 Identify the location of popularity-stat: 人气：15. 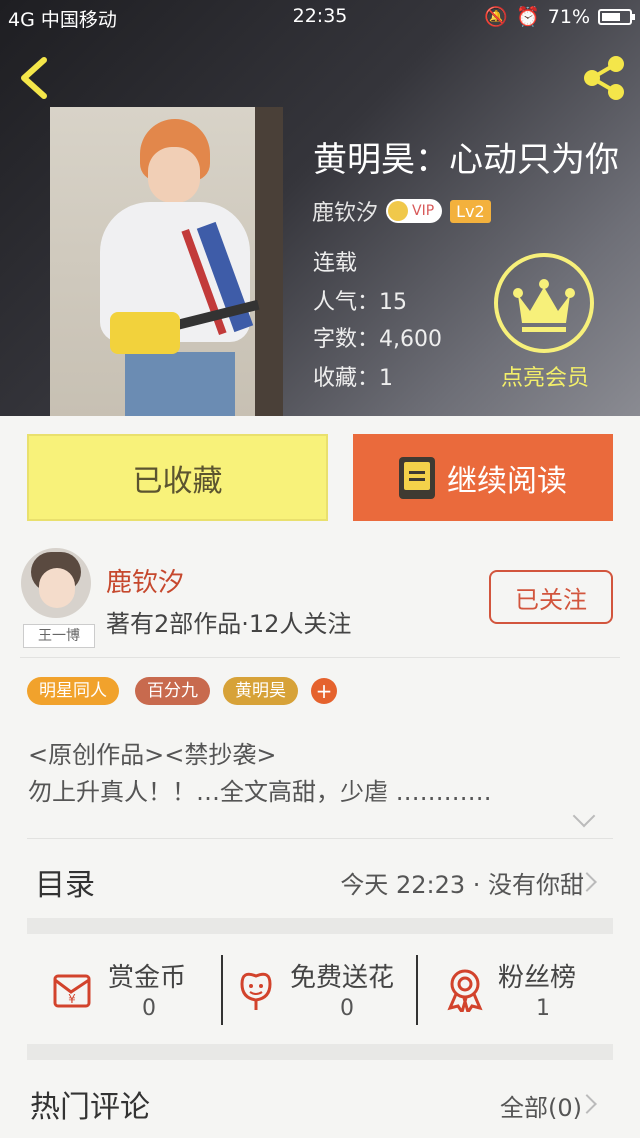
(360, 302).